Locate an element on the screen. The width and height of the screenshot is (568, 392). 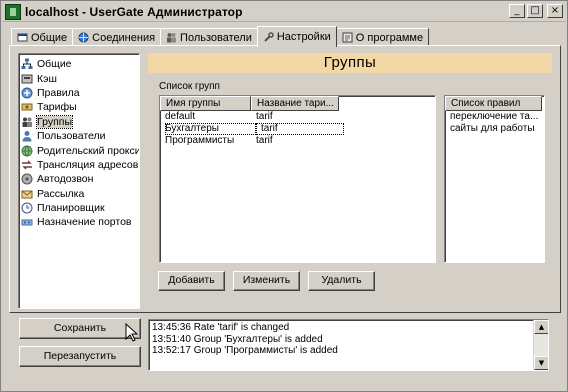
column-header-group-name: Имя группы is located at coordinates (205, 103).